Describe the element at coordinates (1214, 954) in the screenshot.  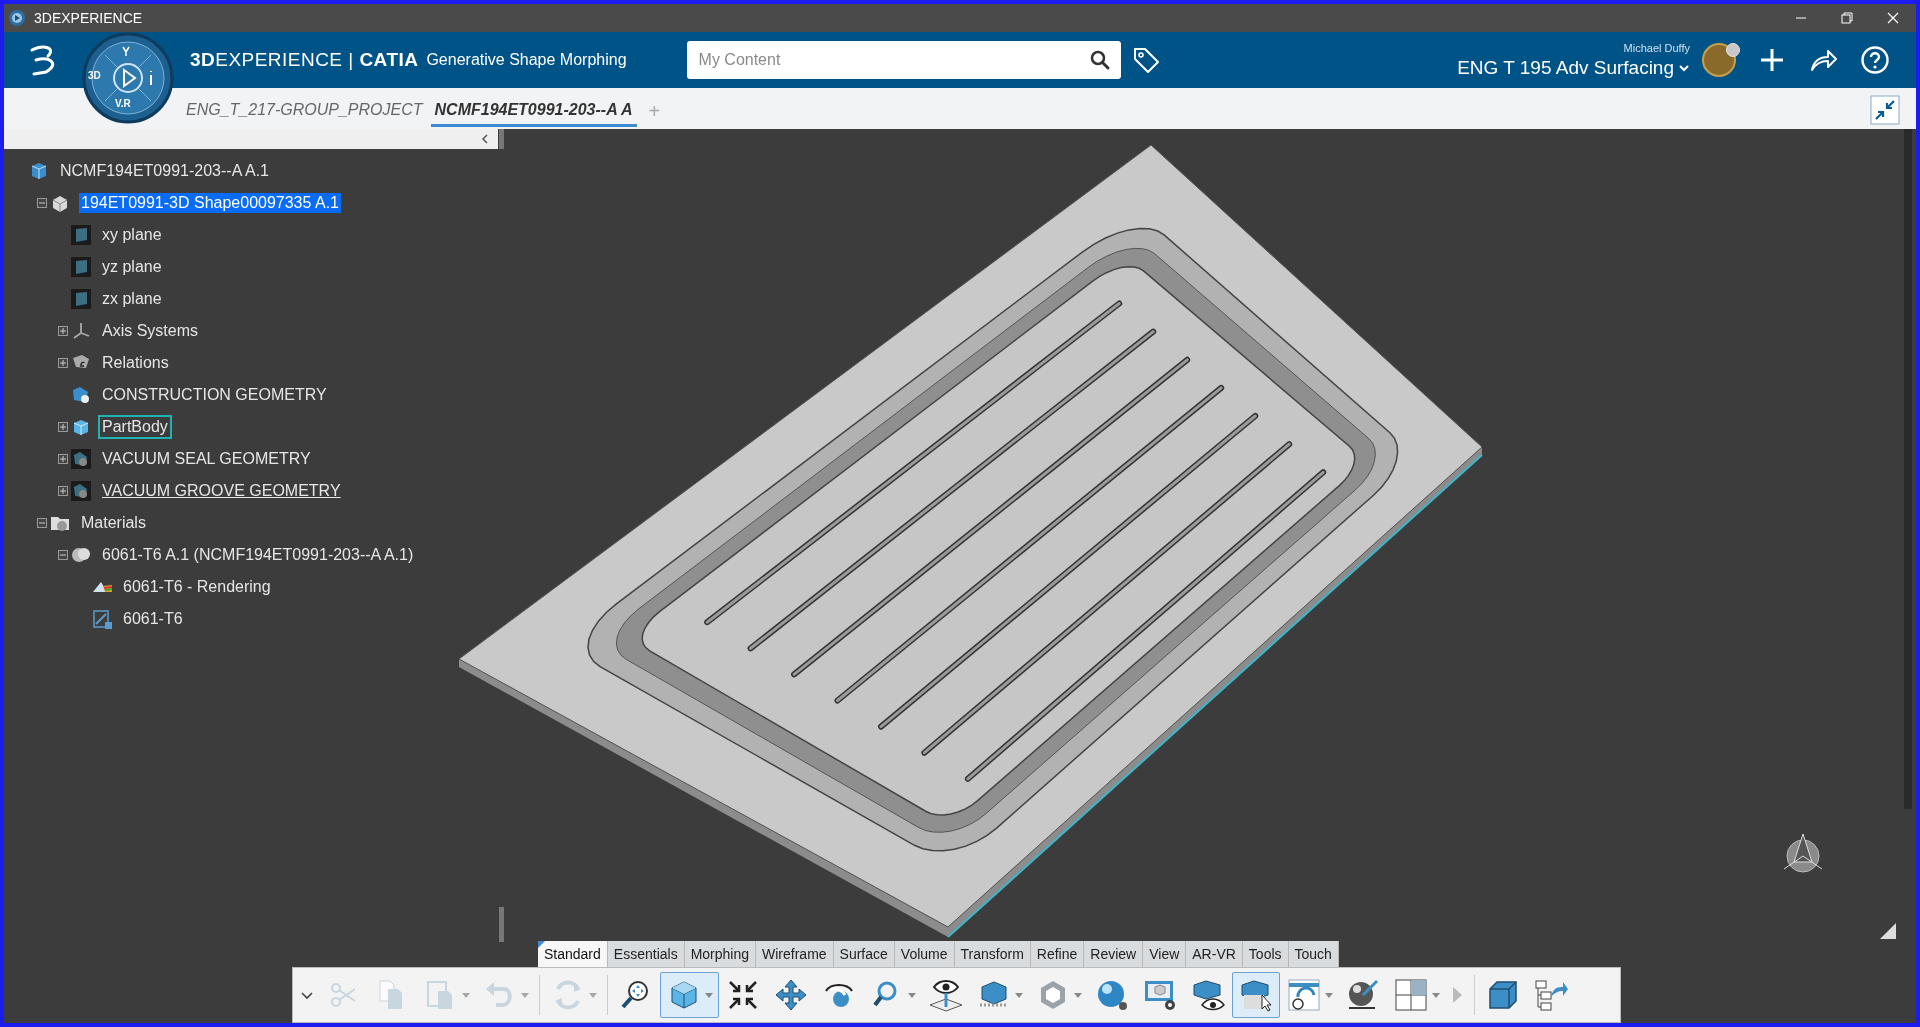
I see `action-tab: AR-VR` at that location.